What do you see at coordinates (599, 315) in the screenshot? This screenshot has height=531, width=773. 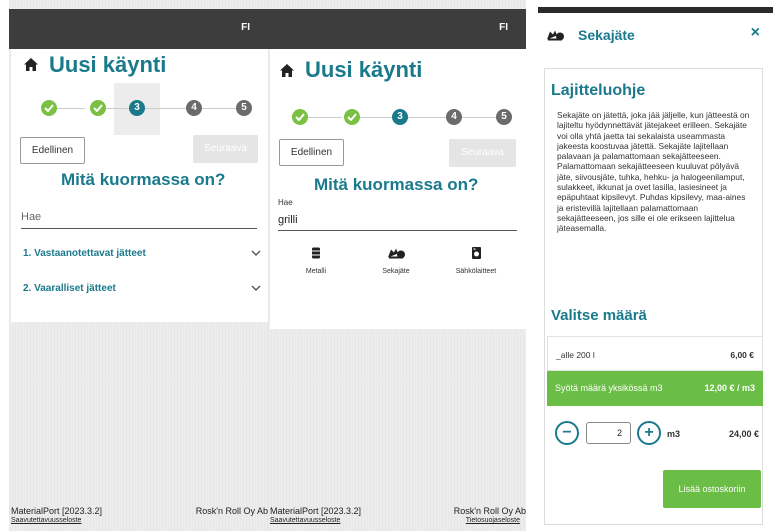 I see `amount-heading: Valitse määrä` at bounding box center [599, 315].